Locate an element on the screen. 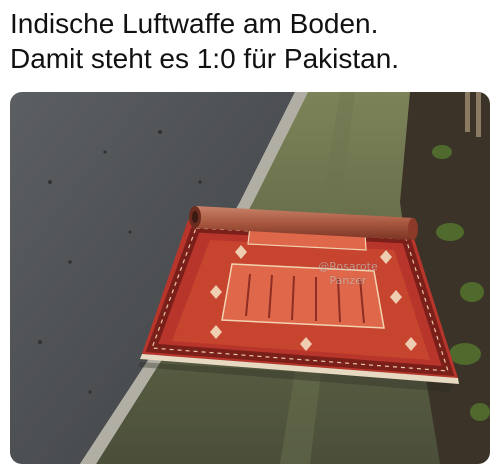 This screenshot has height=470, width=500. watermark-line-1: @Rosarote is located at coordinates (348, 266).